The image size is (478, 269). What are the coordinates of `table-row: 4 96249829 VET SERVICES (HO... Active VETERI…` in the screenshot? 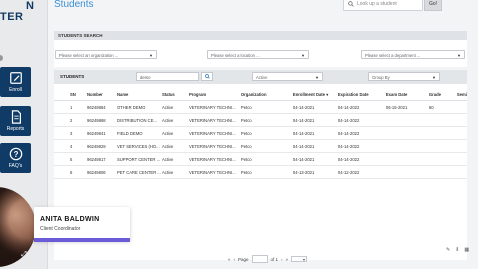 It's located at (260, 146).